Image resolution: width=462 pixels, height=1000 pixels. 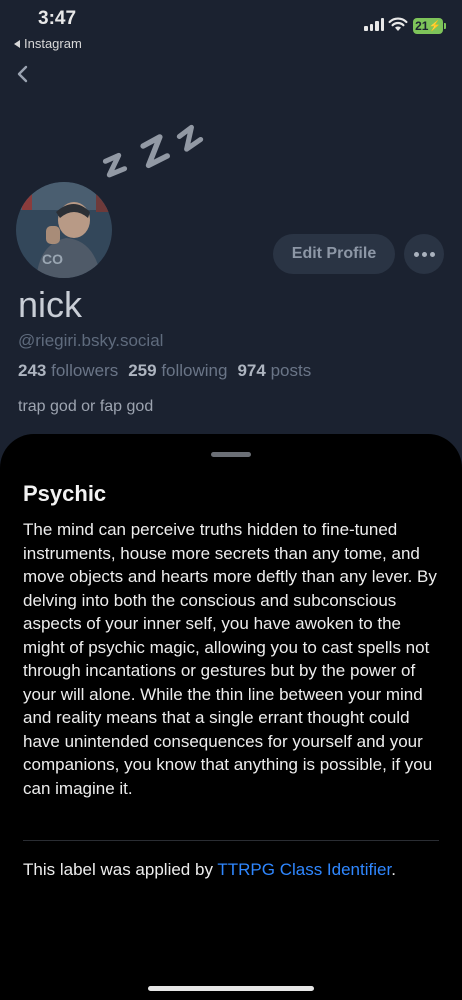 I want to click on edit-profile-button: Edit Profile, so click(x=334, y=254).